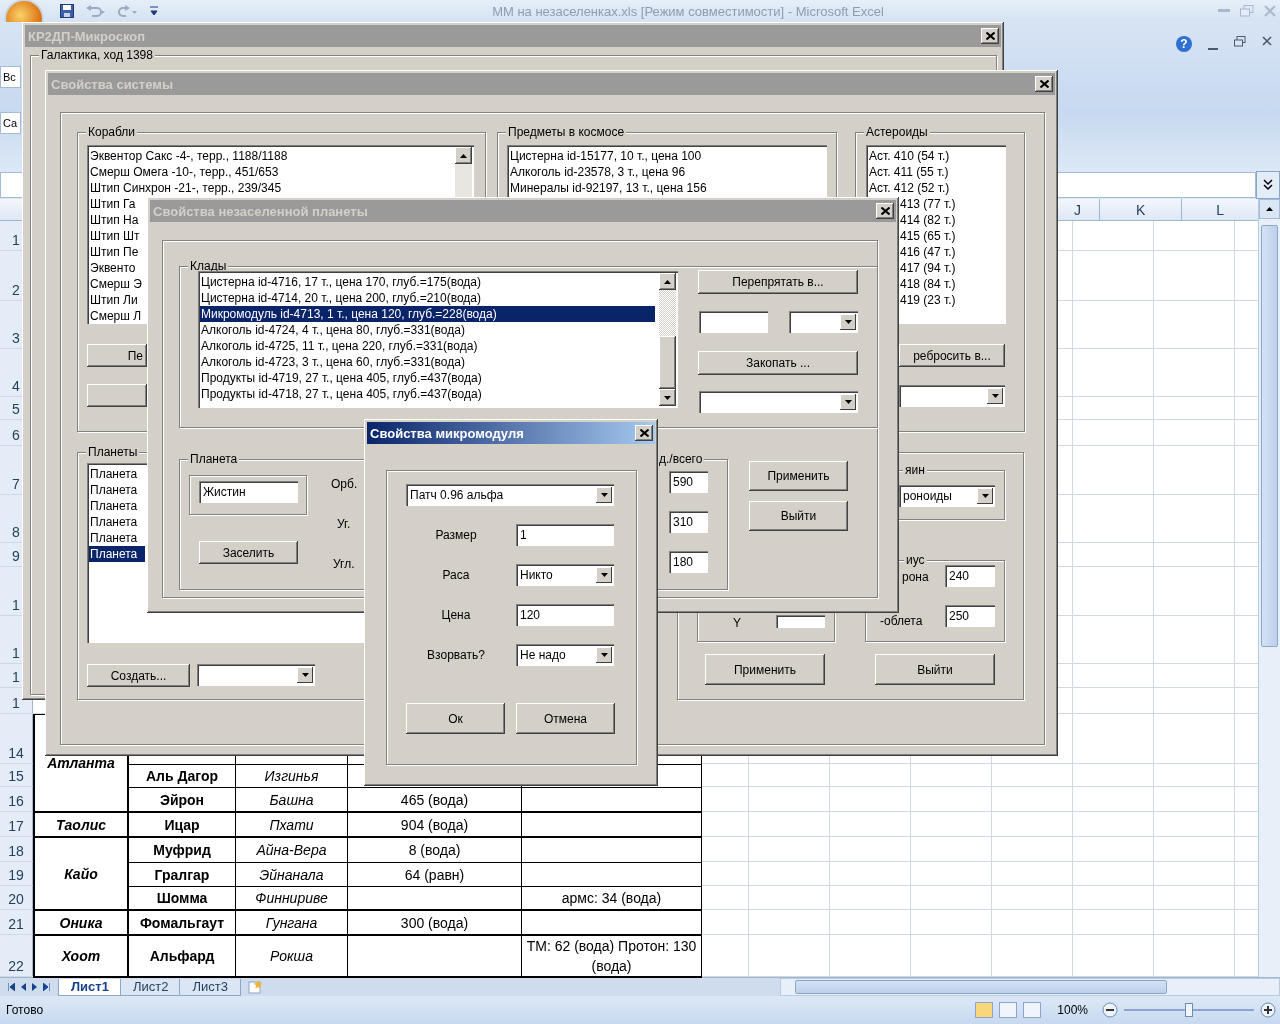  I want to click on list-item: 418 (84 т.), so click(928, 284).